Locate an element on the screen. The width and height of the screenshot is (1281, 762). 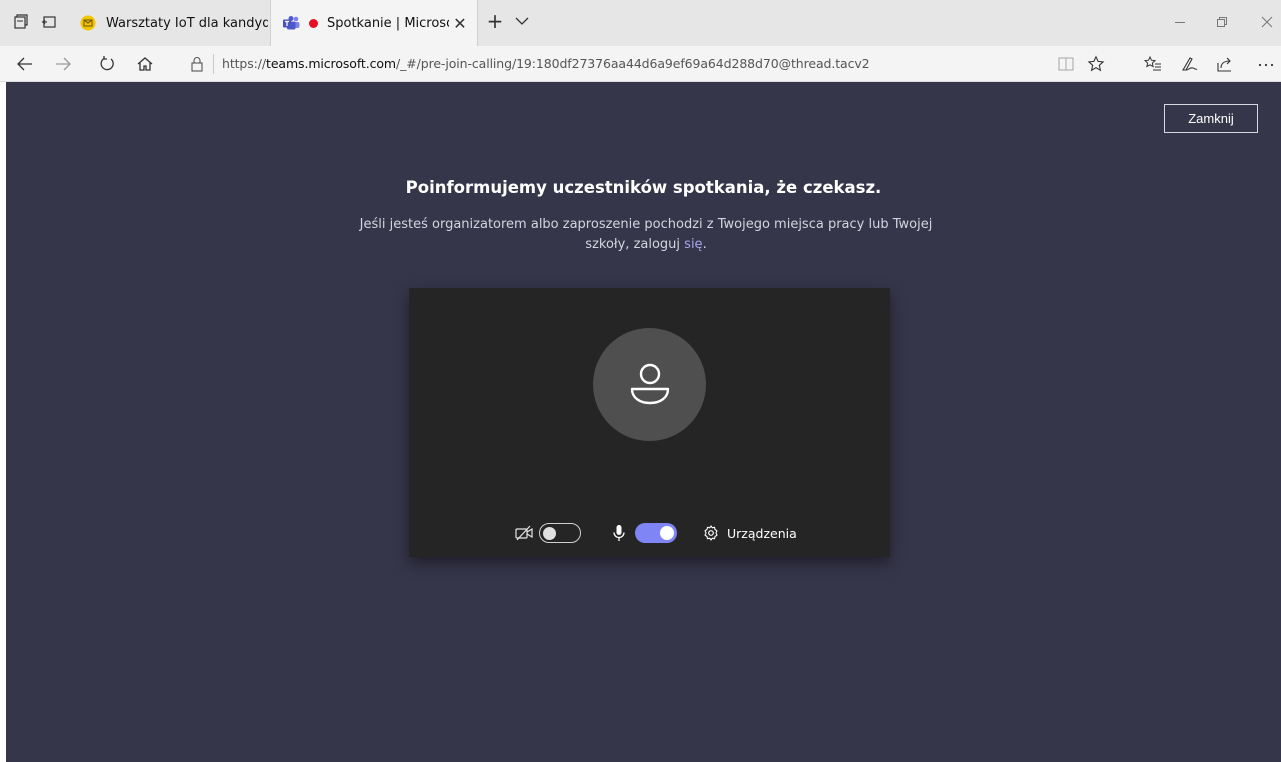
sign-in-link: się is located at coordinates (693, 244).